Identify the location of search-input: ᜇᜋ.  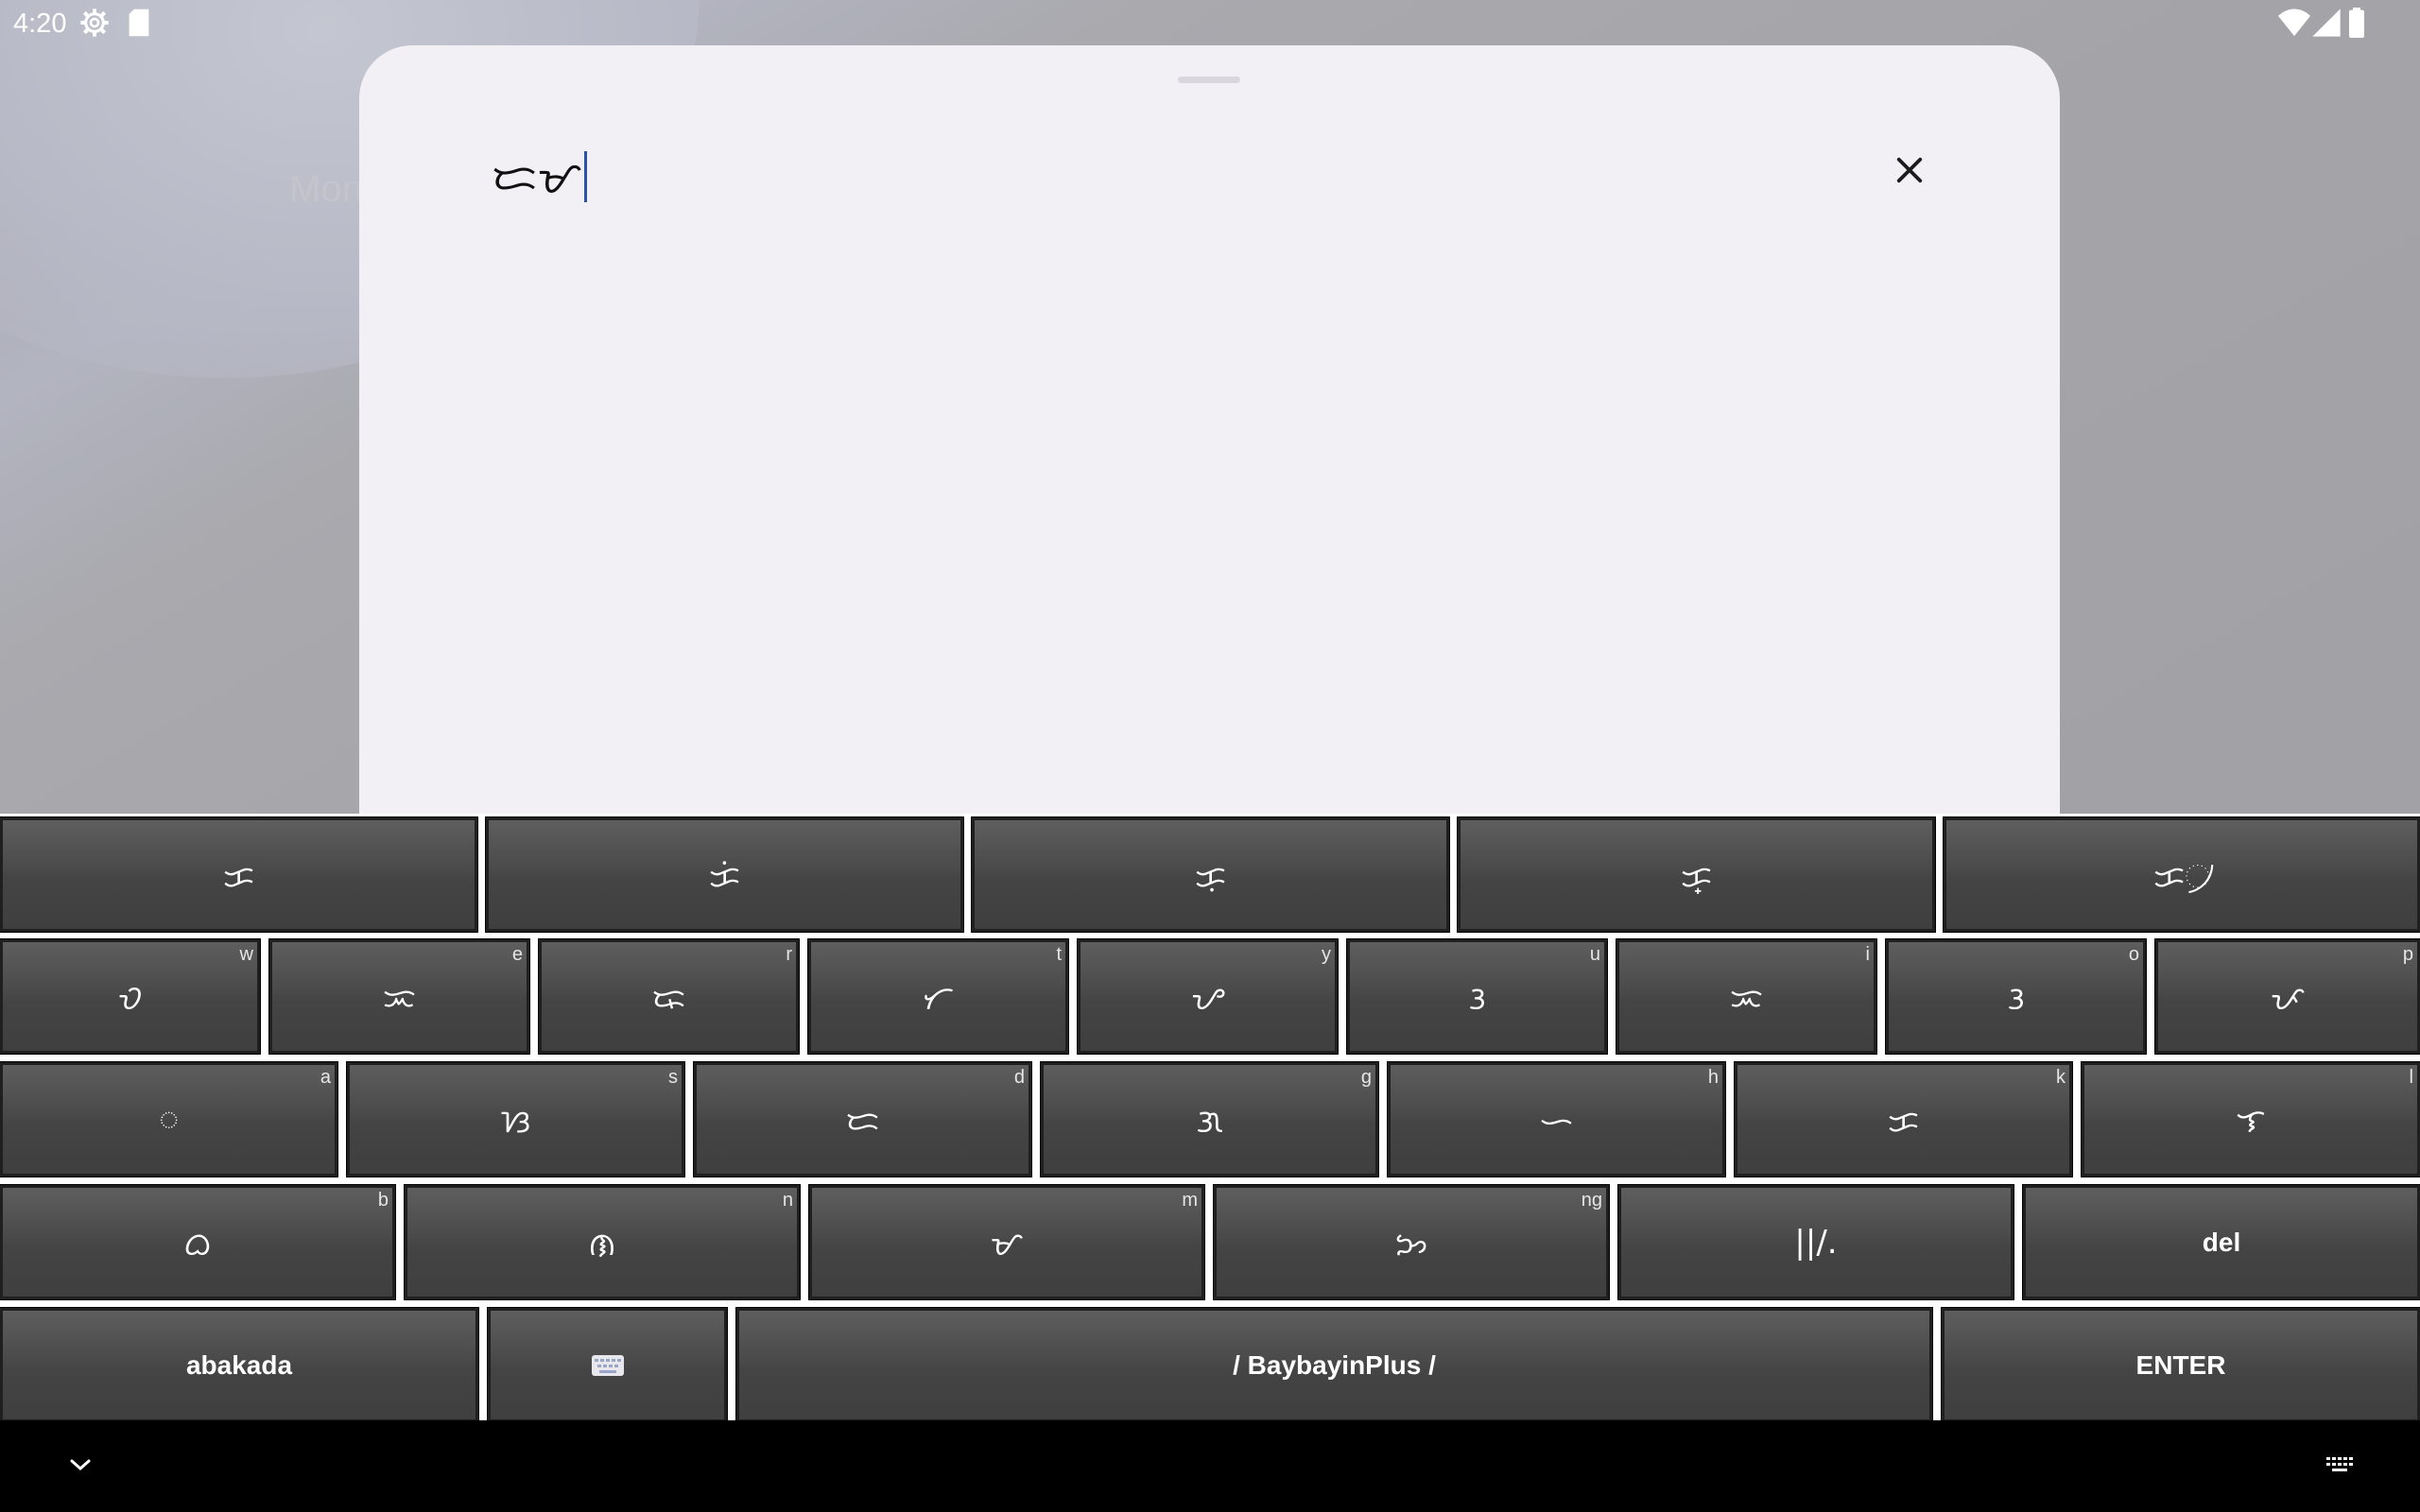
(539, 177).